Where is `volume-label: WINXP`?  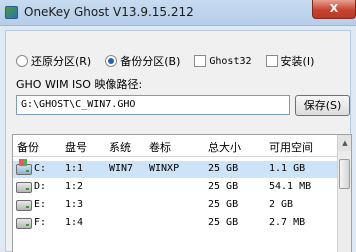 volume-label: WINXP is located at coordinates (164, 168).